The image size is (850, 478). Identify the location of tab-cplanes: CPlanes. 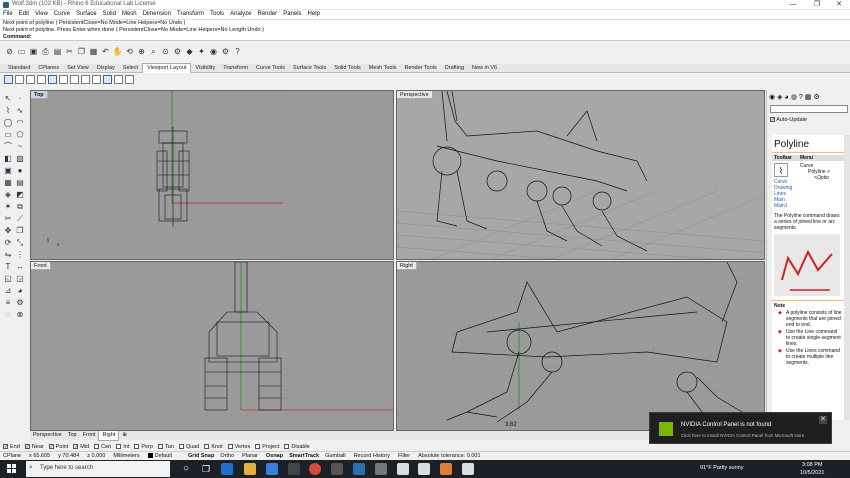
(48, 68).